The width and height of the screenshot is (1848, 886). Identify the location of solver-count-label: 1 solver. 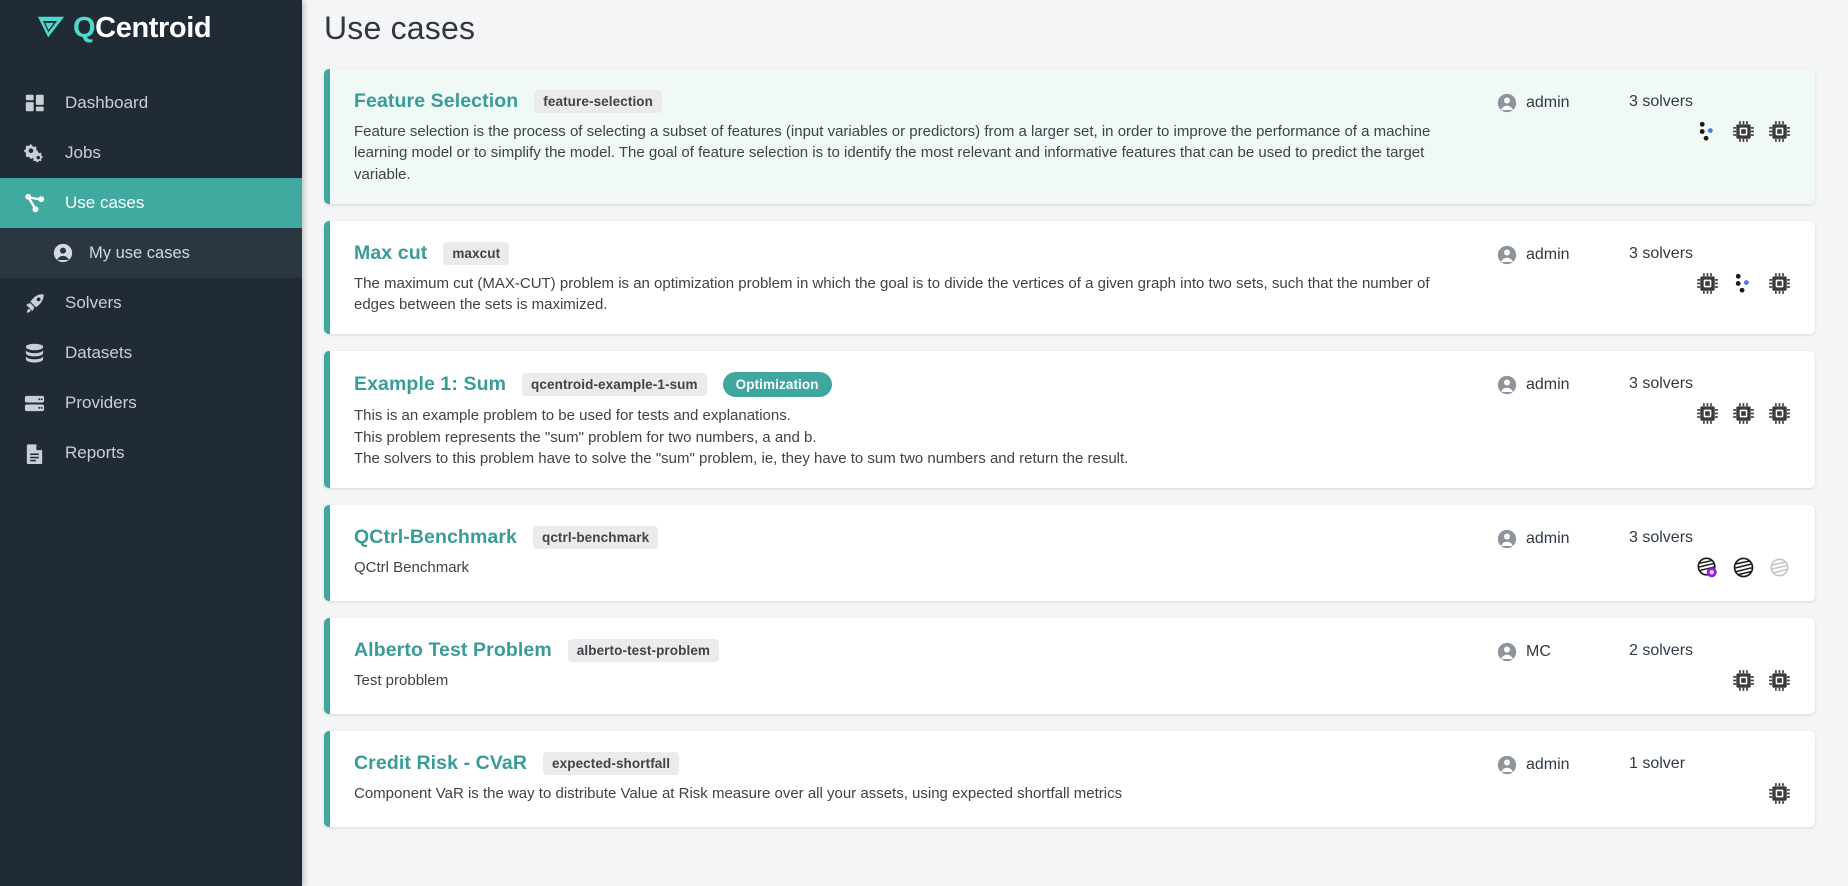
(1657, 764).